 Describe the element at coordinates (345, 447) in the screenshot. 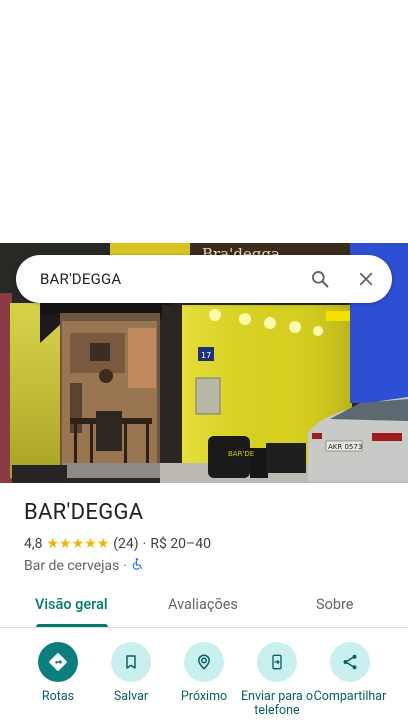

I see `license-plate: AKR 0573` at that location.